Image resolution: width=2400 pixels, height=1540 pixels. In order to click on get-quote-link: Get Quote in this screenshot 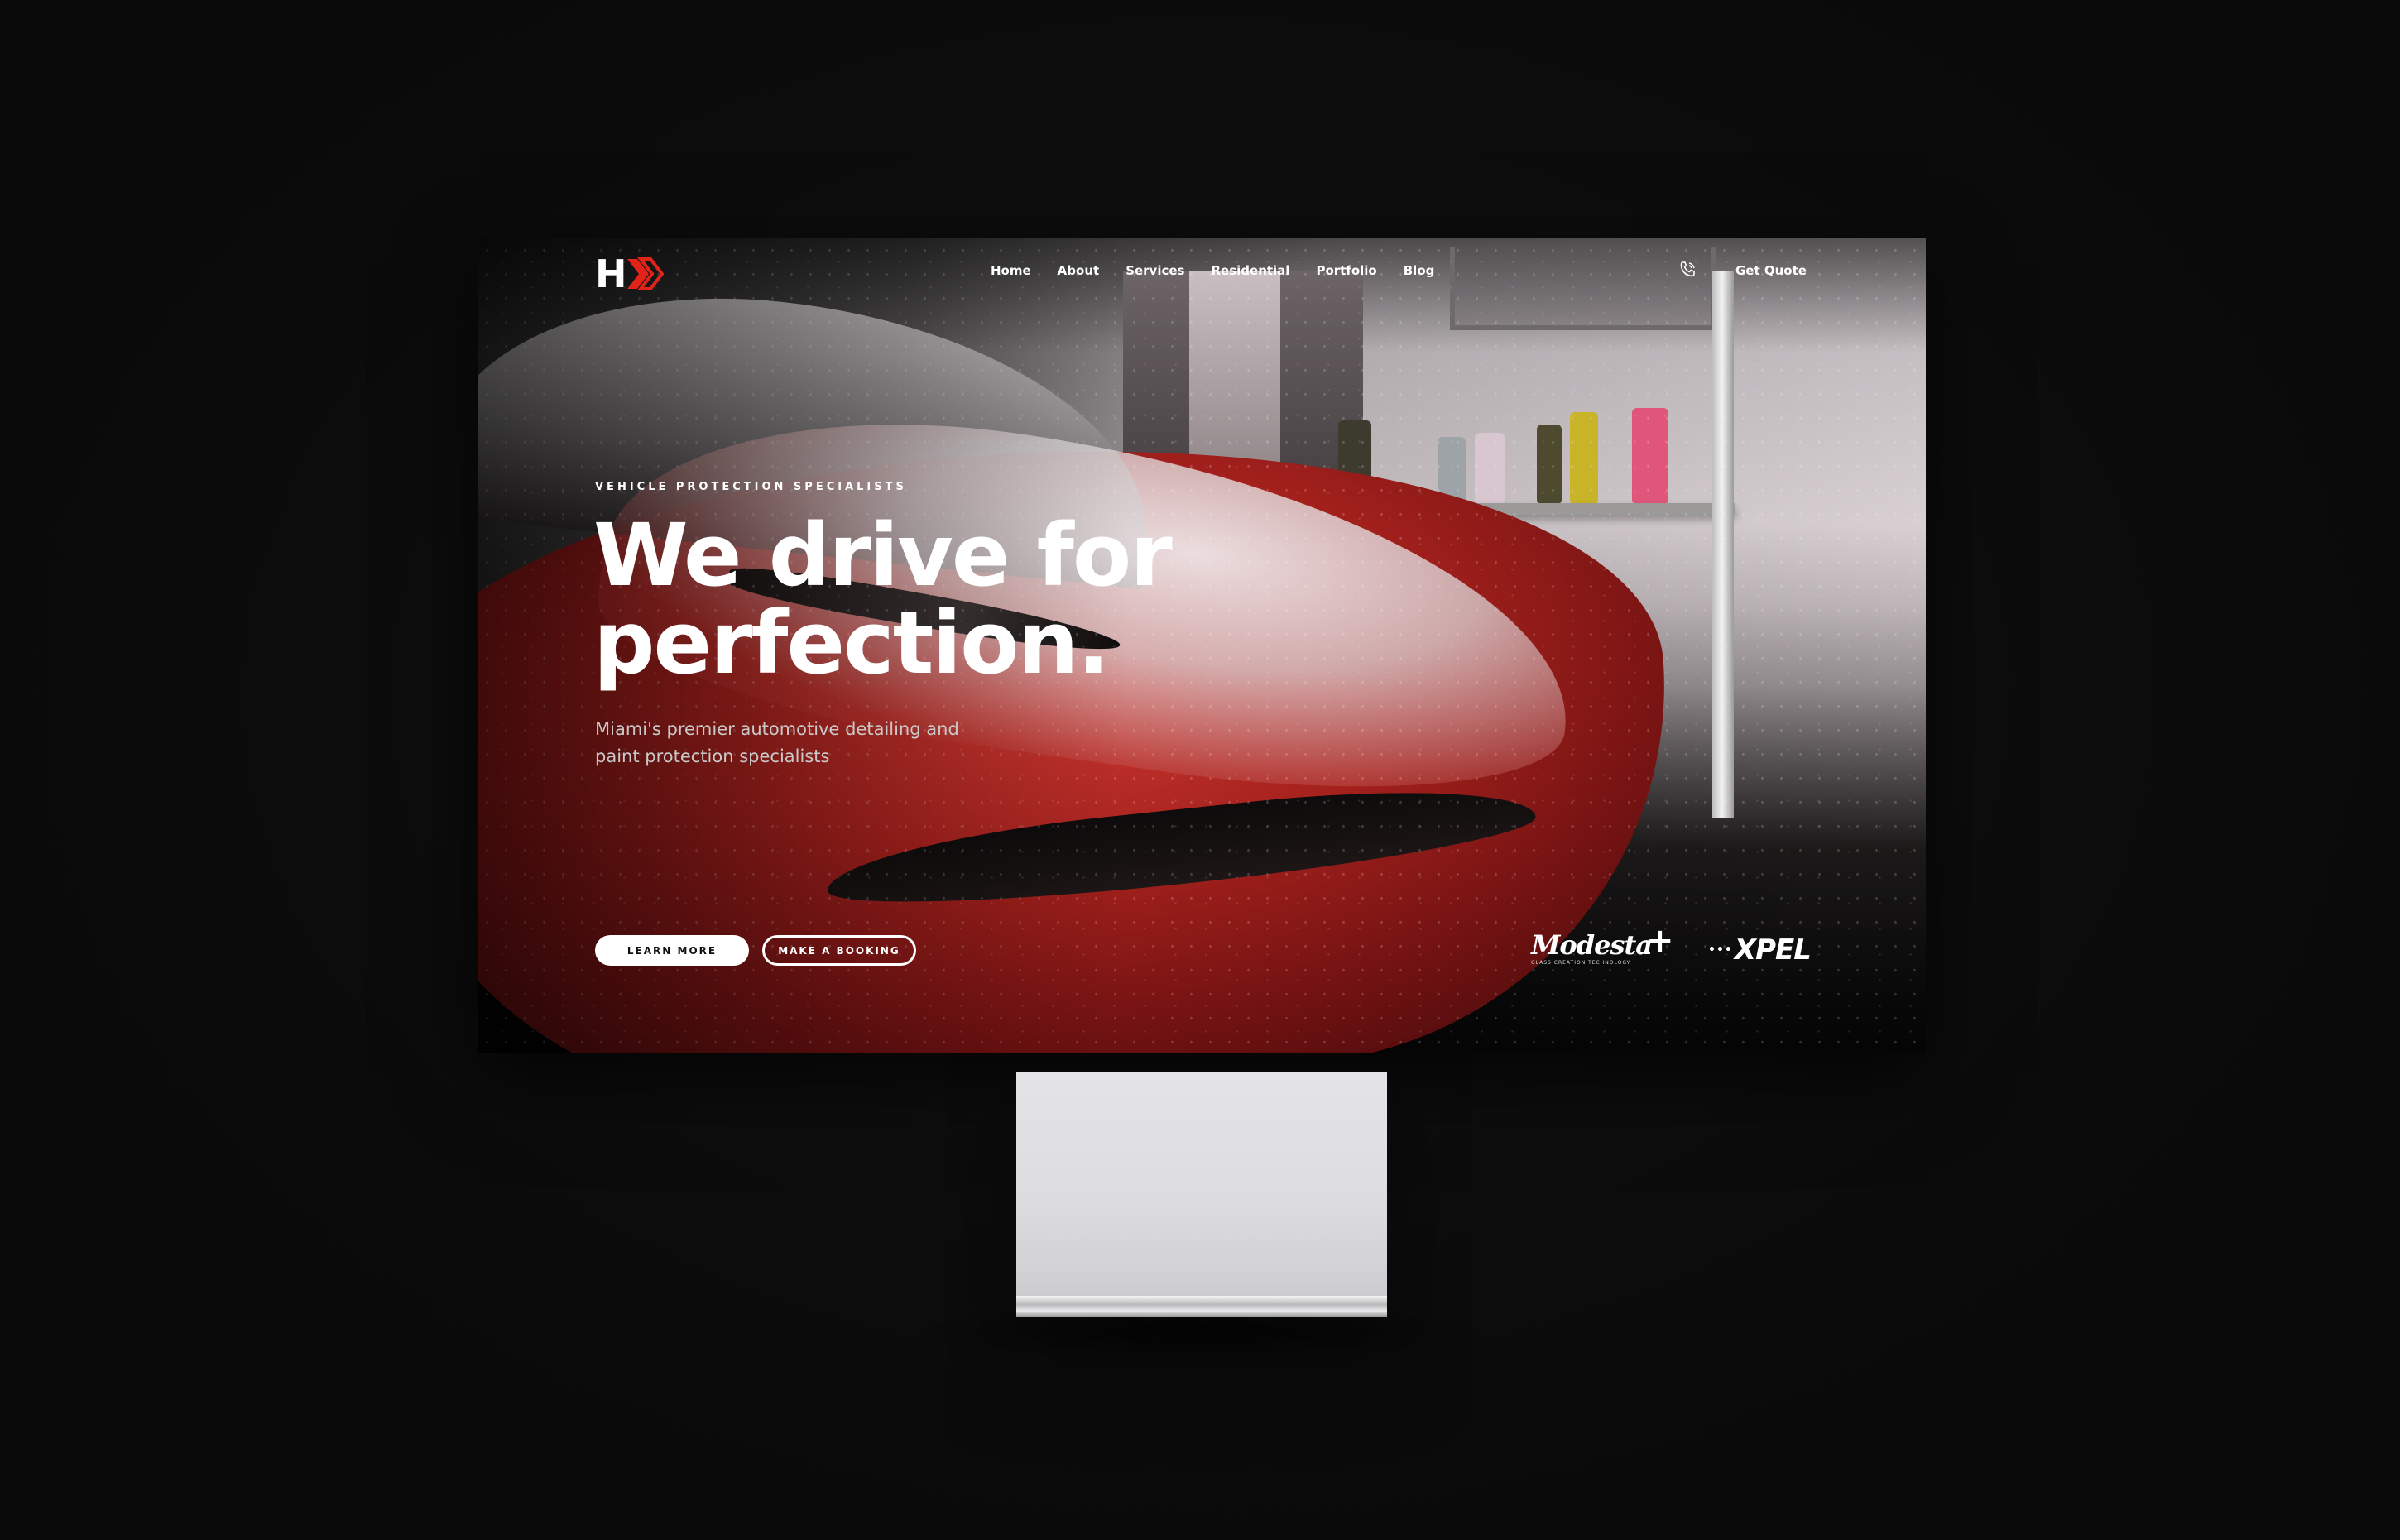, I will do `click(1771, 271)`.